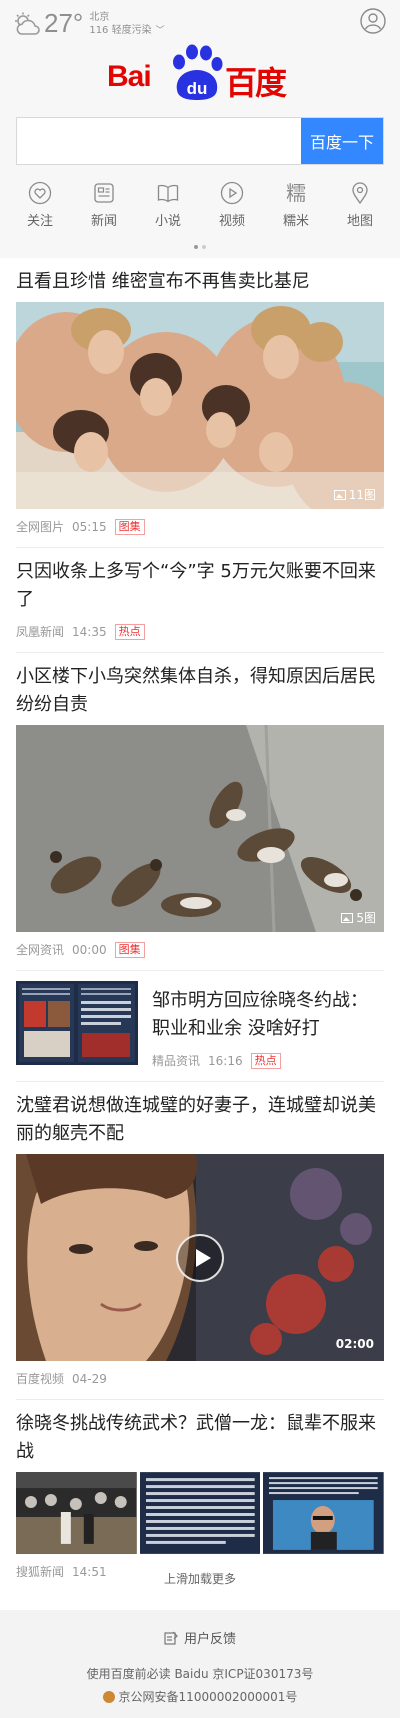  I want to click on card-time: 00:00, so click(89, 949).